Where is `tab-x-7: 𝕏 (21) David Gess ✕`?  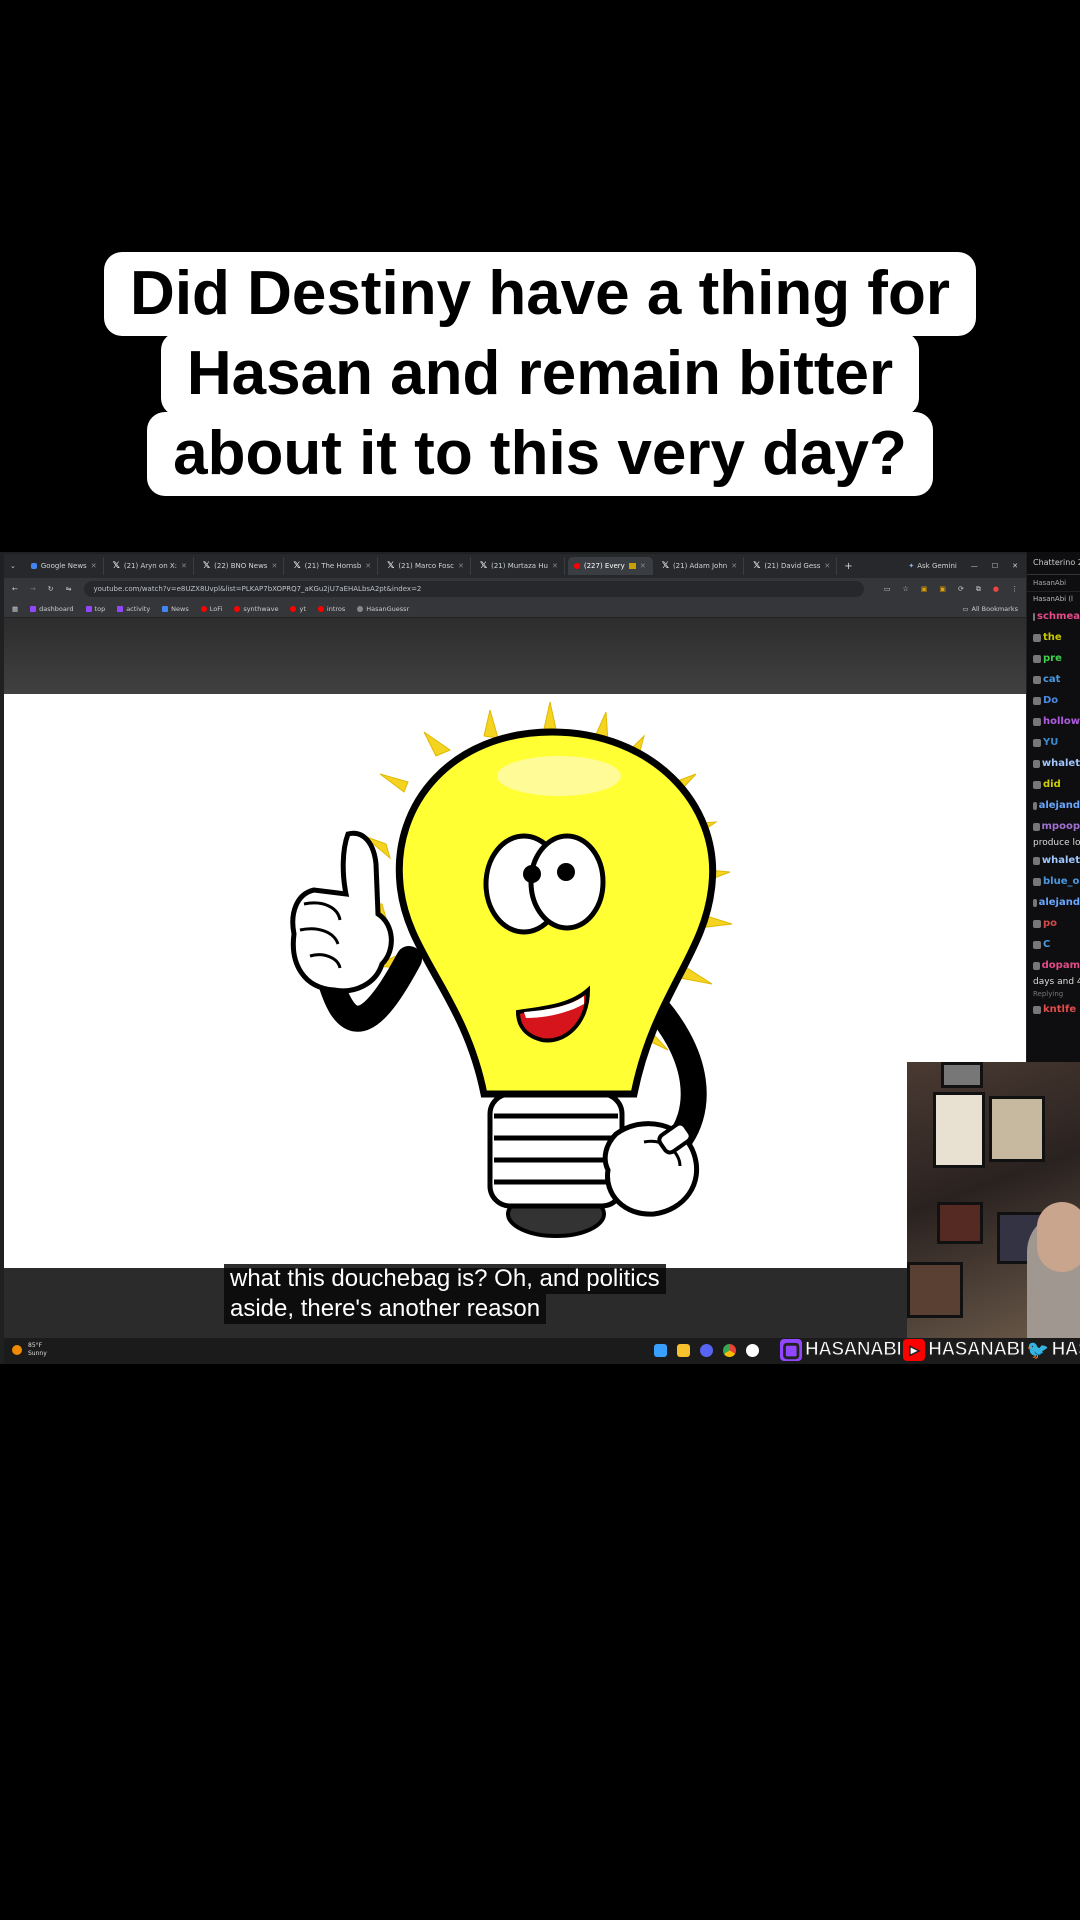
tab-x-7: 𝕏 (21) David Gess ✕ is located at coordinates (792, 566).